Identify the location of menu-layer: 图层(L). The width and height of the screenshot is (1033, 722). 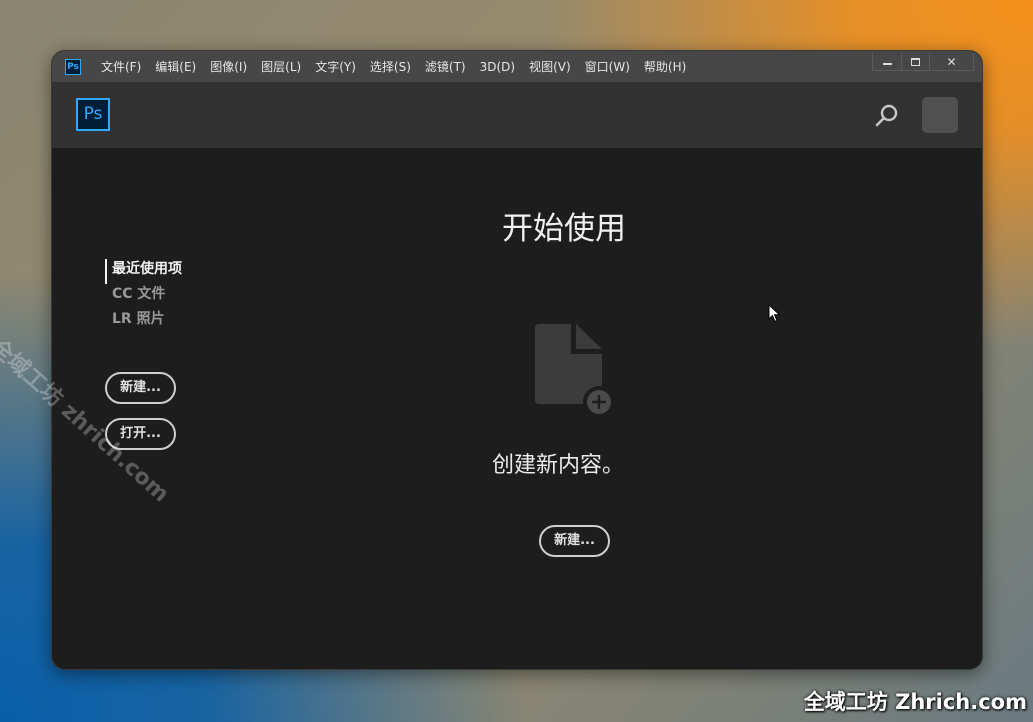
(281, 66).